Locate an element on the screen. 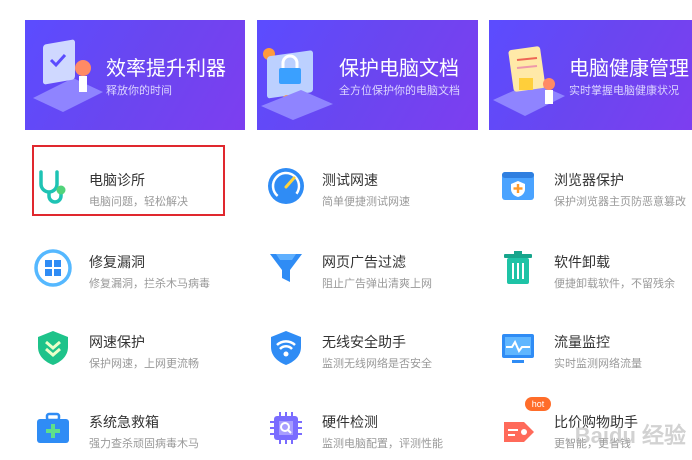 The image size is (692, 460). tool-fix-vuln: 修复漏洞 修复漏洞，拦杀木马病毒 is located at coordinates (135, 270).